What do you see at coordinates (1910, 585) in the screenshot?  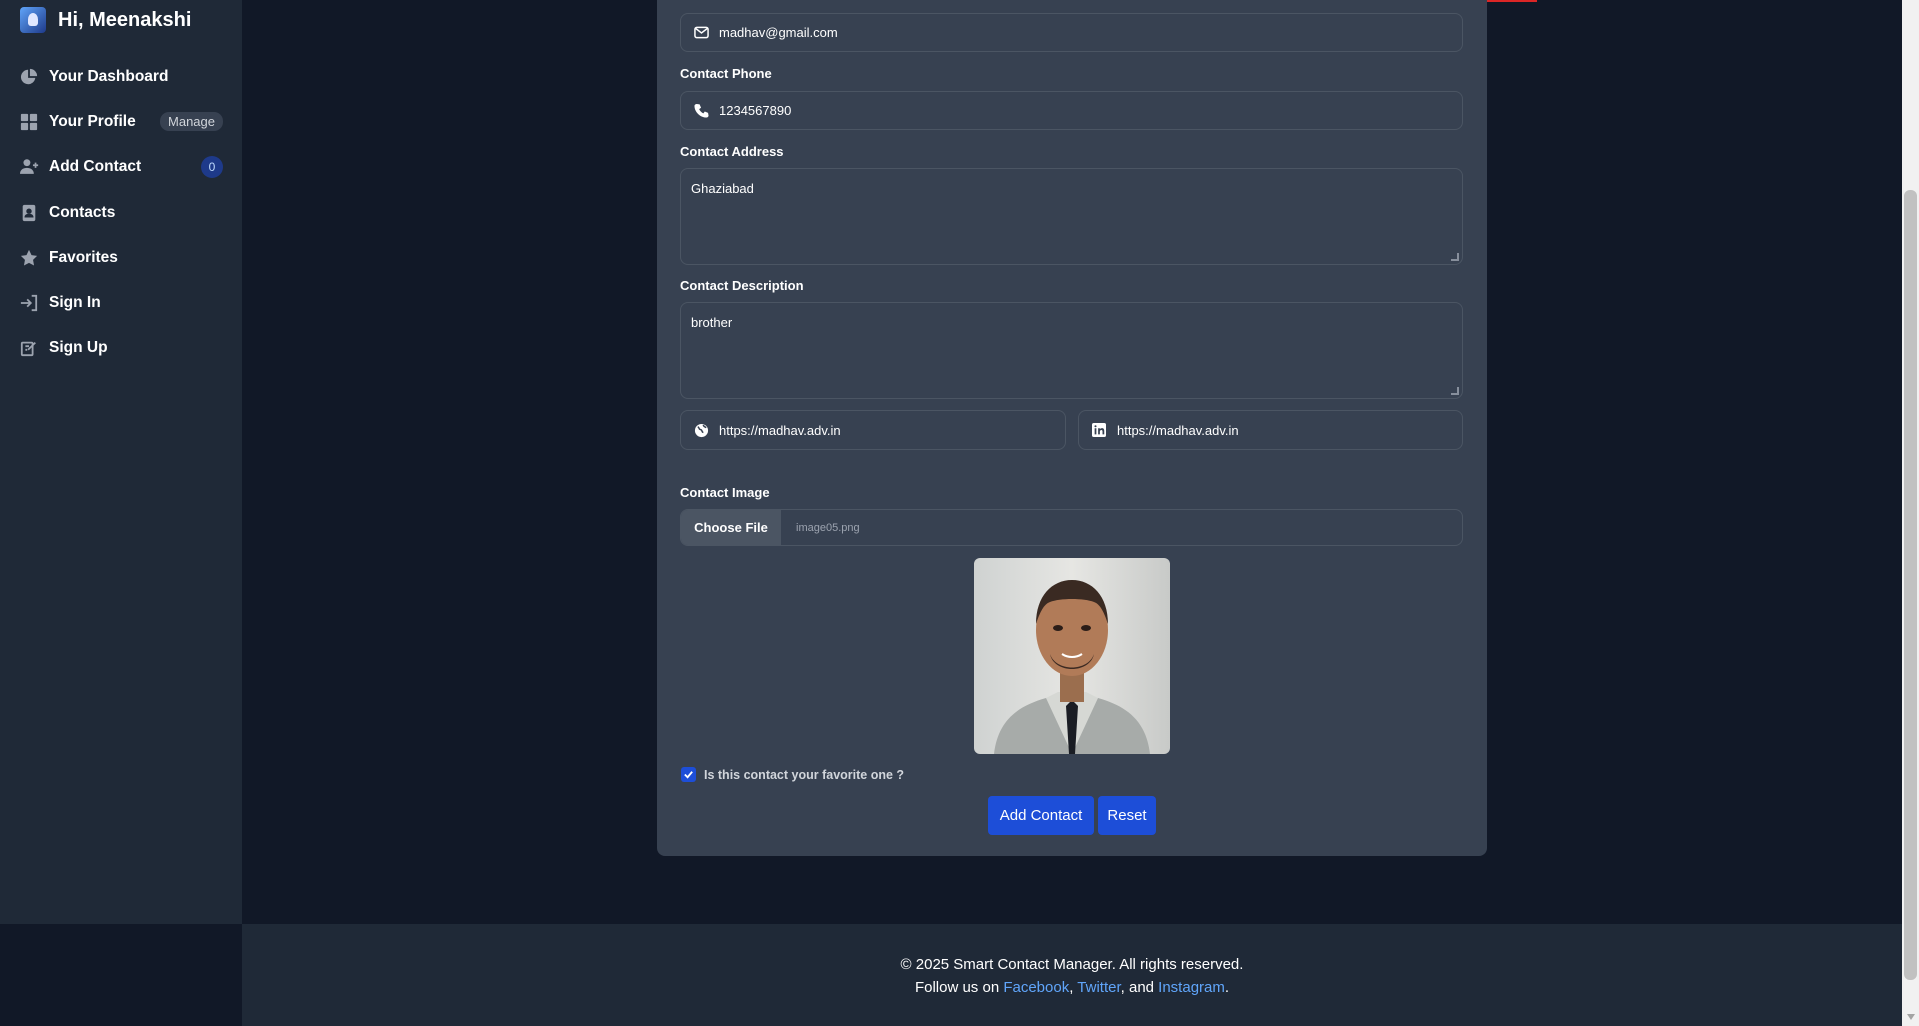 I see `scrollbar-thumb` at bounding box center [1910, 585].